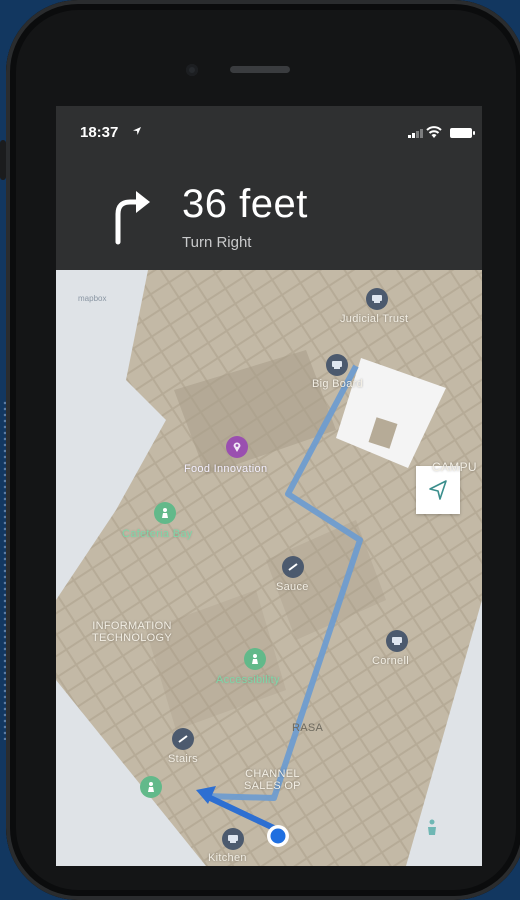  I want to click on front-camera, so click(192, 70).